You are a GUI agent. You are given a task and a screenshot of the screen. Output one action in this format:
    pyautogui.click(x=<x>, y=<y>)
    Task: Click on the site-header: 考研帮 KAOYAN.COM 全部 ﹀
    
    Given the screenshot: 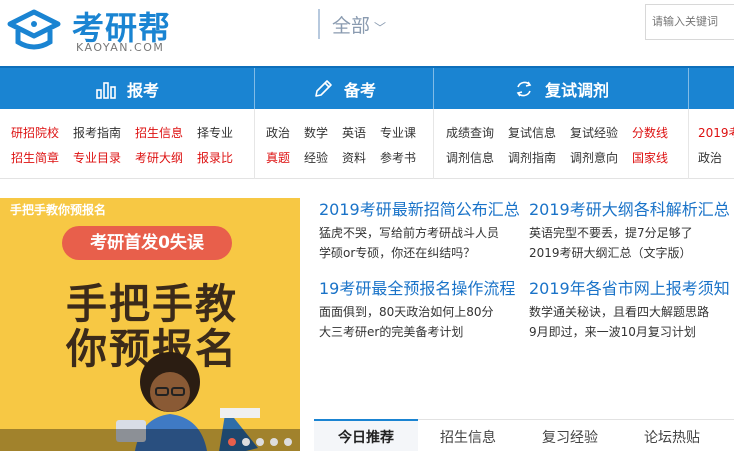 What is the action you would take?
    pyautogui.click(x=367, y=33)
    